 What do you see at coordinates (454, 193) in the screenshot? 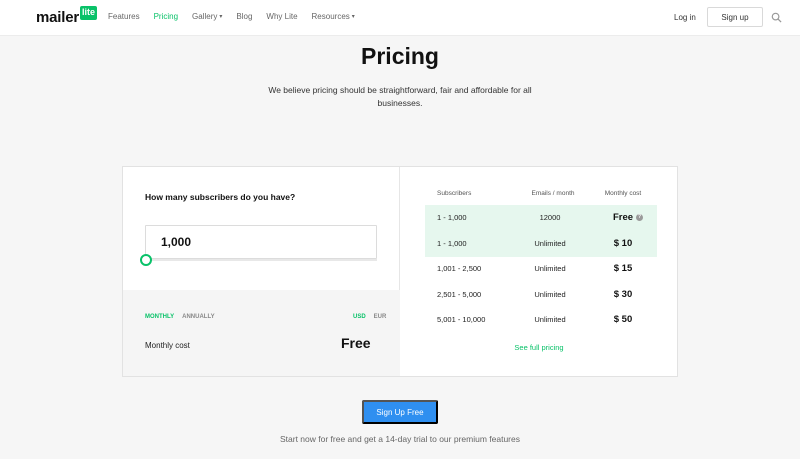
I see `header-subscribers: Subscribers` at bounding box center [454, 193].